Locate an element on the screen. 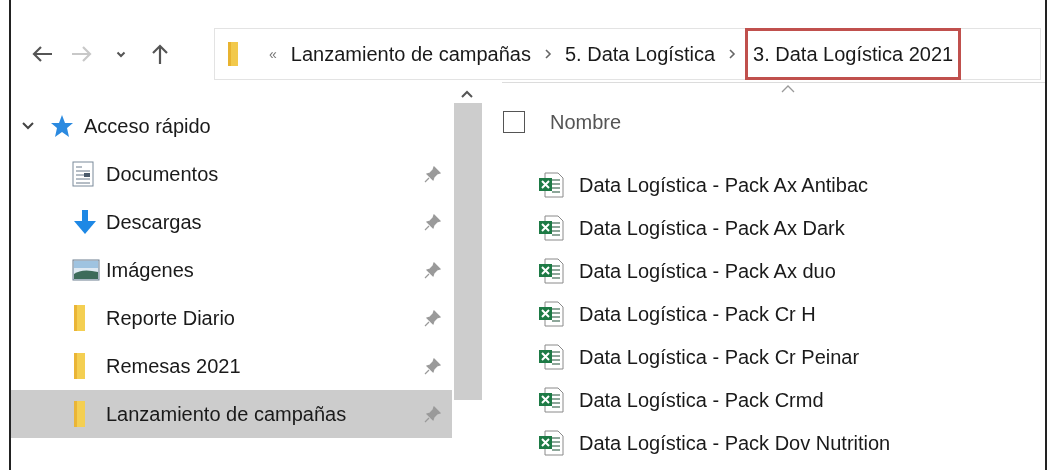  file-name: Data Logística - Pack Crmd is located at coordinates (701, 400).